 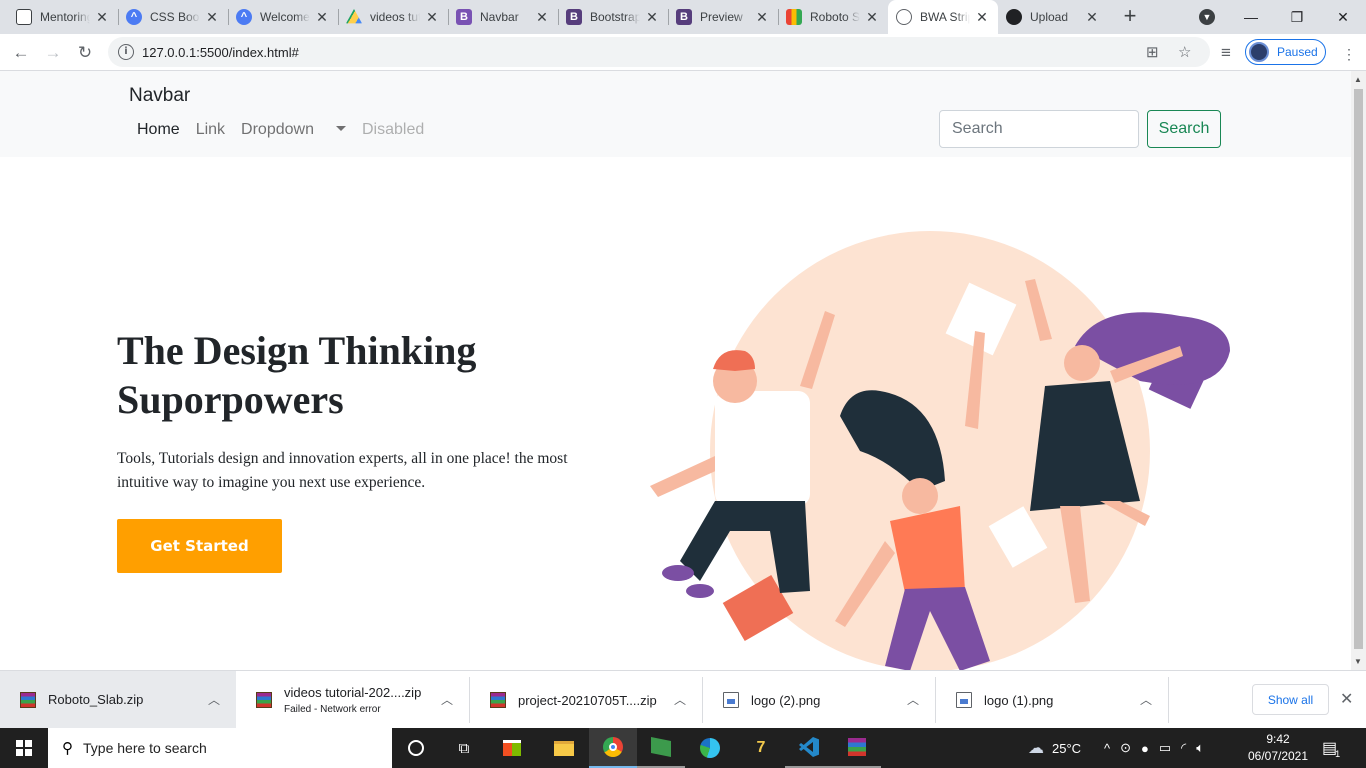 I want to click on winrar-app, so click(x=857, y=748).